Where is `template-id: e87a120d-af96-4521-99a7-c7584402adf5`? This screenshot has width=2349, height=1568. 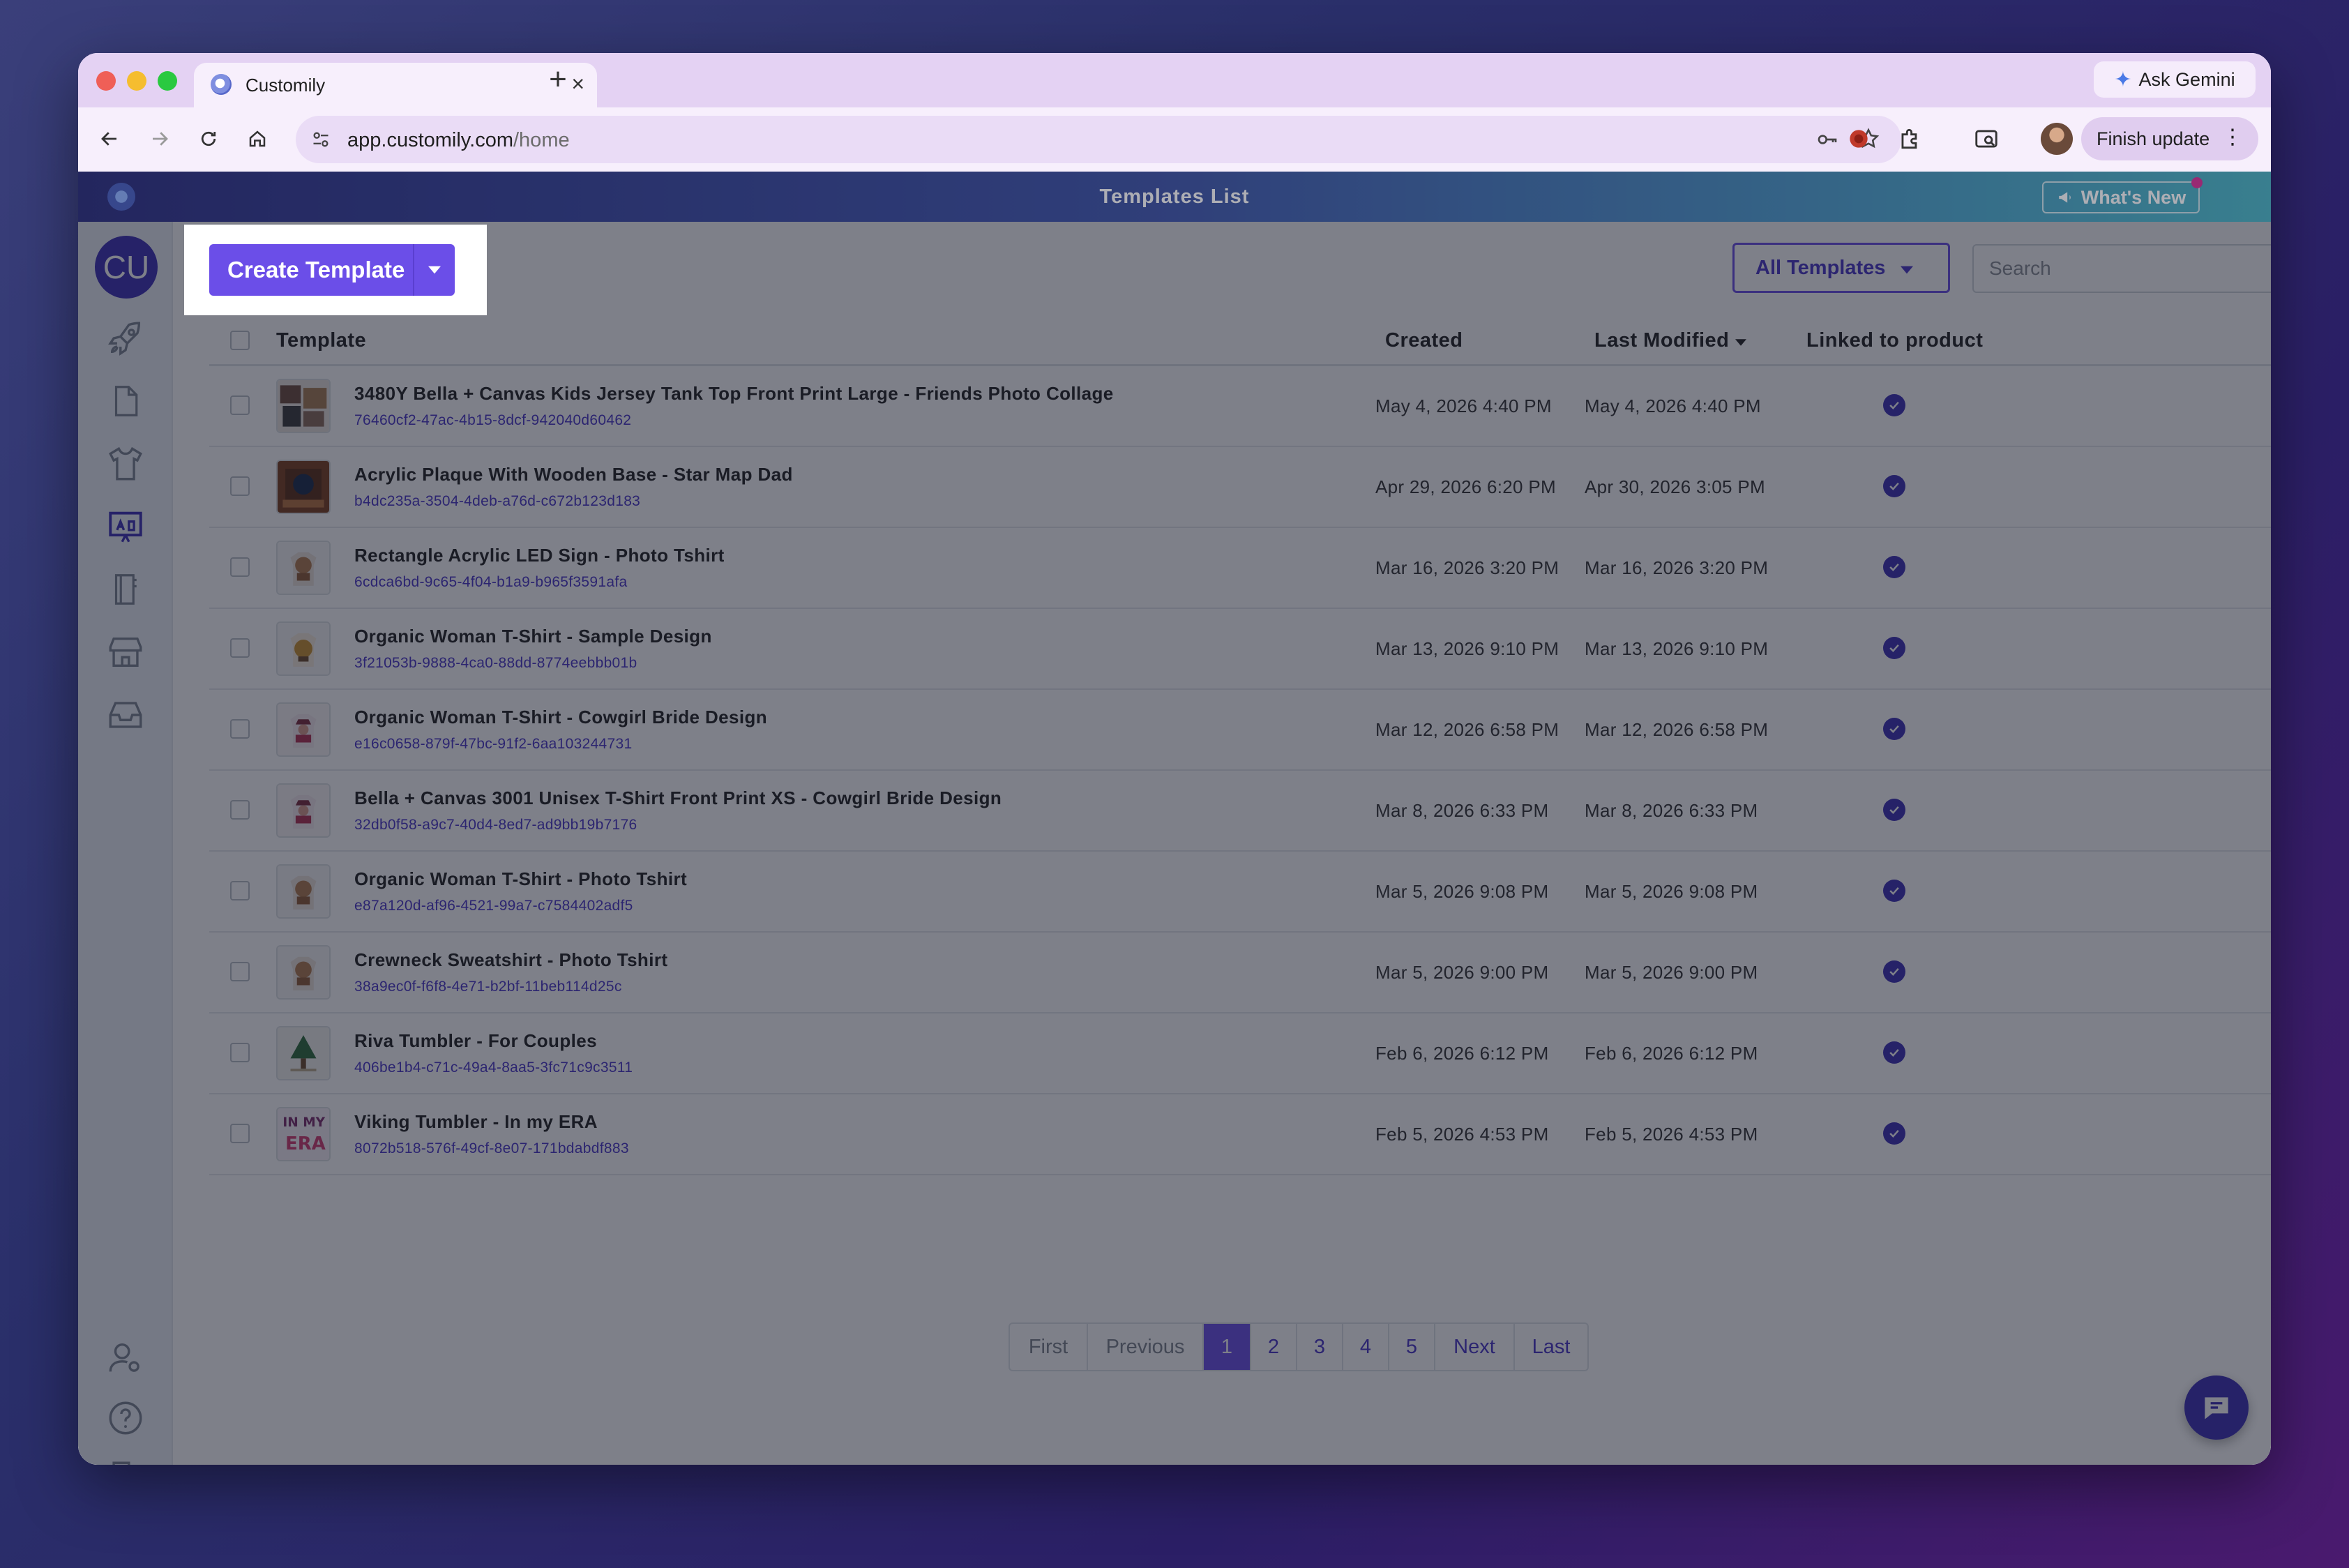 template-id: e87a120d-af96-4521-99a7-c7584402adf5 is located at coordinates (493, 906).